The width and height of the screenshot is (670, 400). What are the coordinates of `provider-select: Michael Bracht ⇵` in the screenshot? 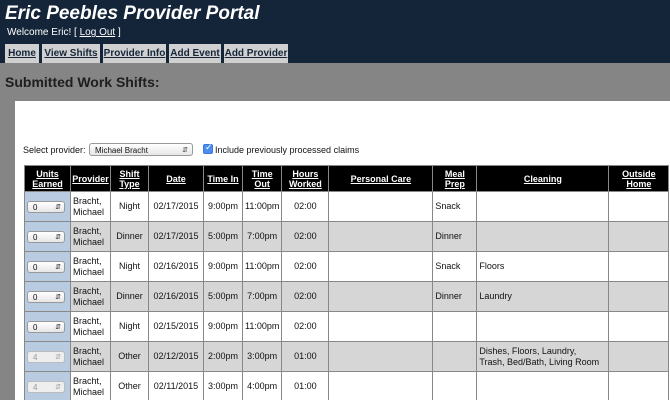 It's located at (141, 149).